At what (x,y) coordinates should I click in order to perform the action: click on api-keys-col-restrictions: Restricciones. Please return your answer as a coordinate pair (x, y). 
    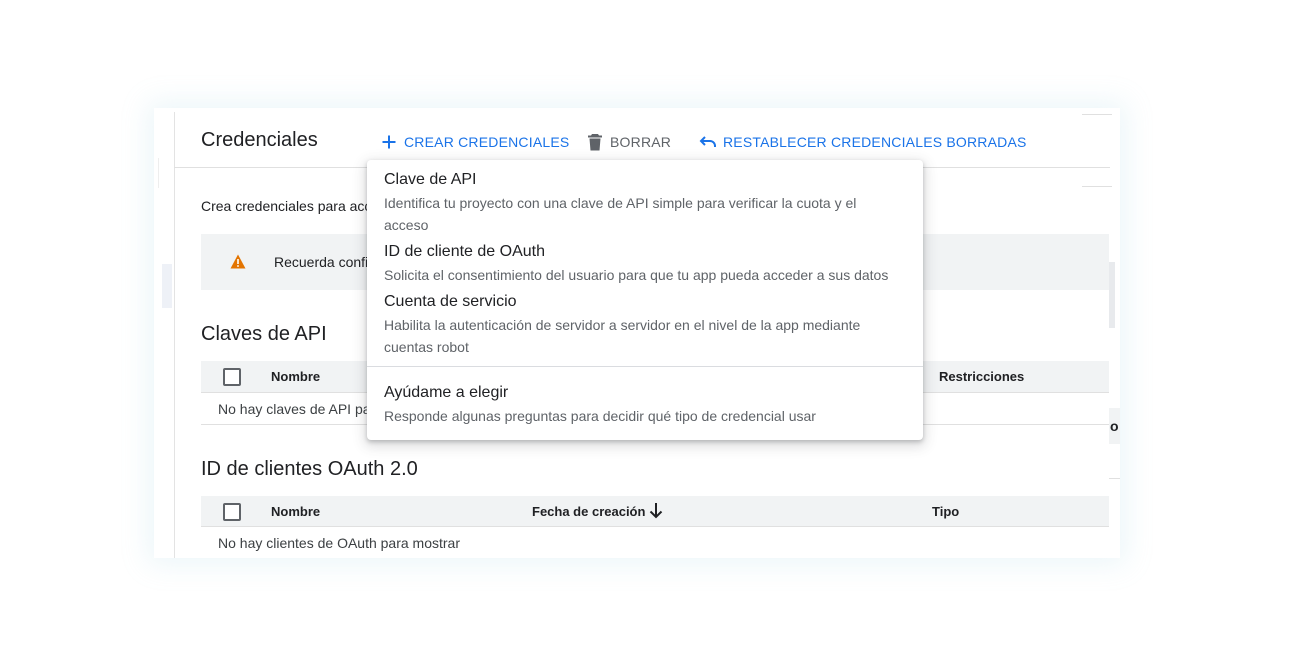
    Looking at the image, I should click on (981, 376).